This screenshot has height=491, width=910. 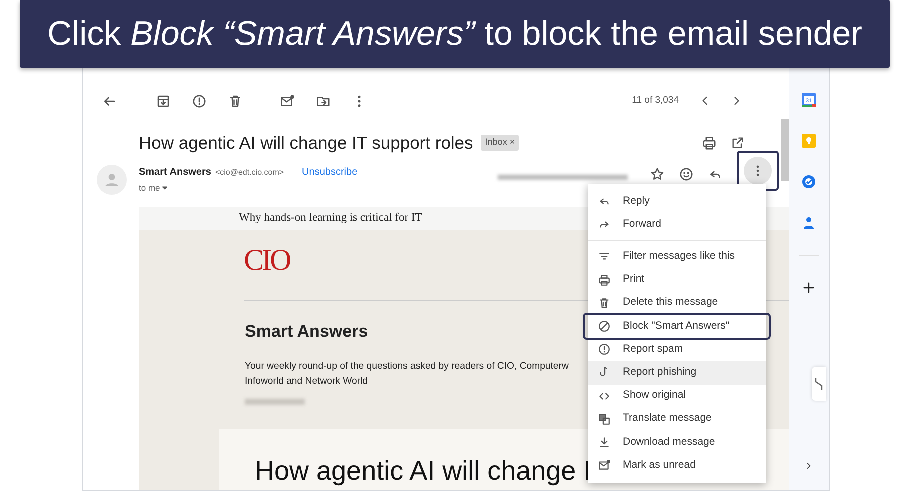 I want to click on tasks-icon, so click(x=809, y=182).